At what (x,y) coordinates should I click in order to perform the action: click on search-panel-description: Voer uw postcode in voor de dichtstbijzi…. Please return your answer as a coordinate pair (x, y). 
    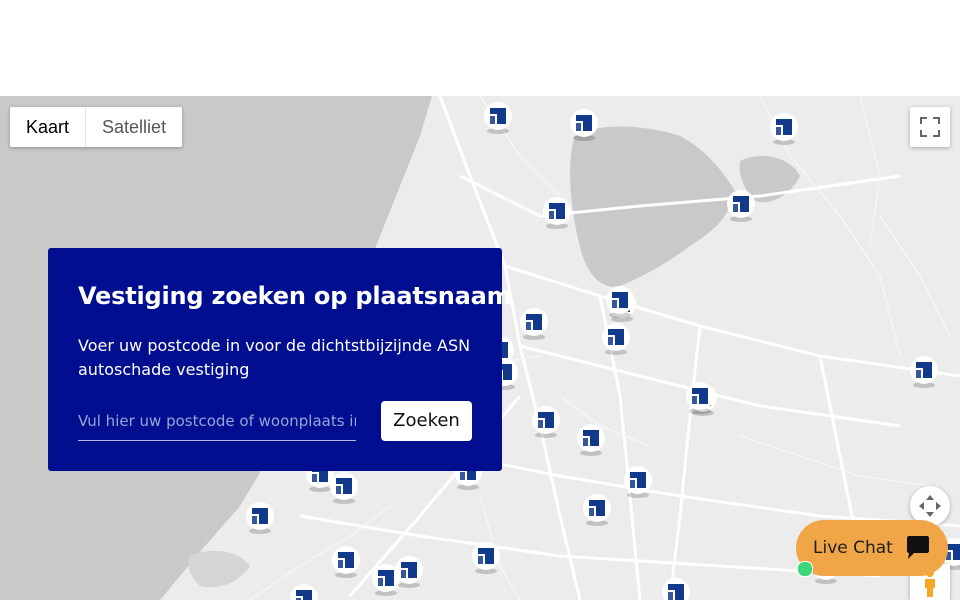
    Looking at the image, I should click on (274, 357).